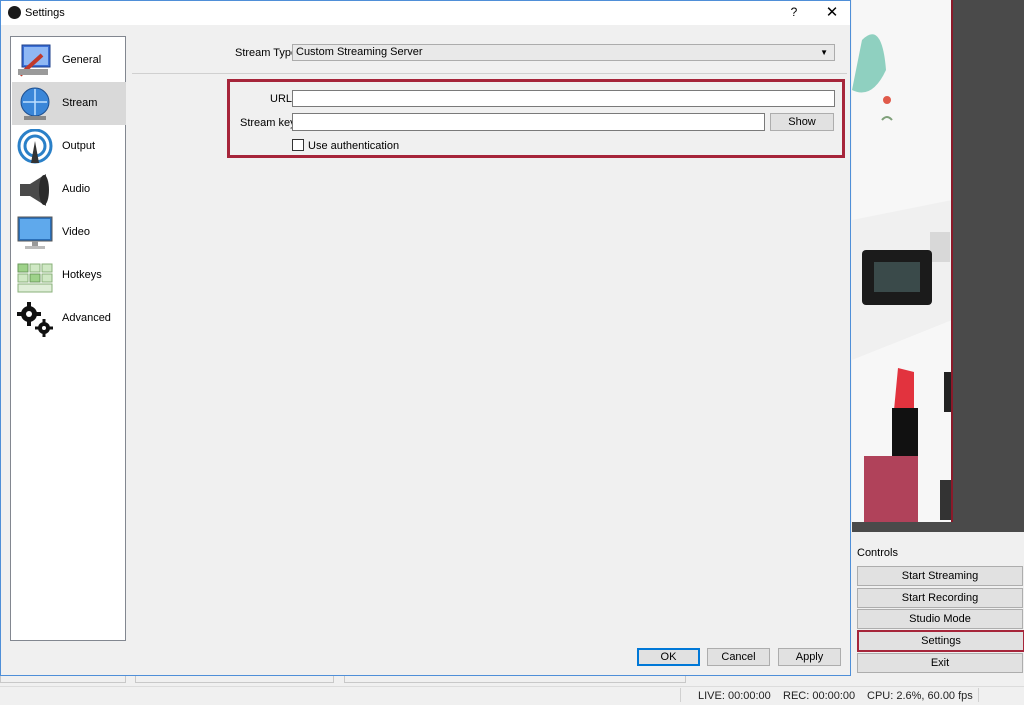  I want to click on help-button: ?, so click(794, 13).